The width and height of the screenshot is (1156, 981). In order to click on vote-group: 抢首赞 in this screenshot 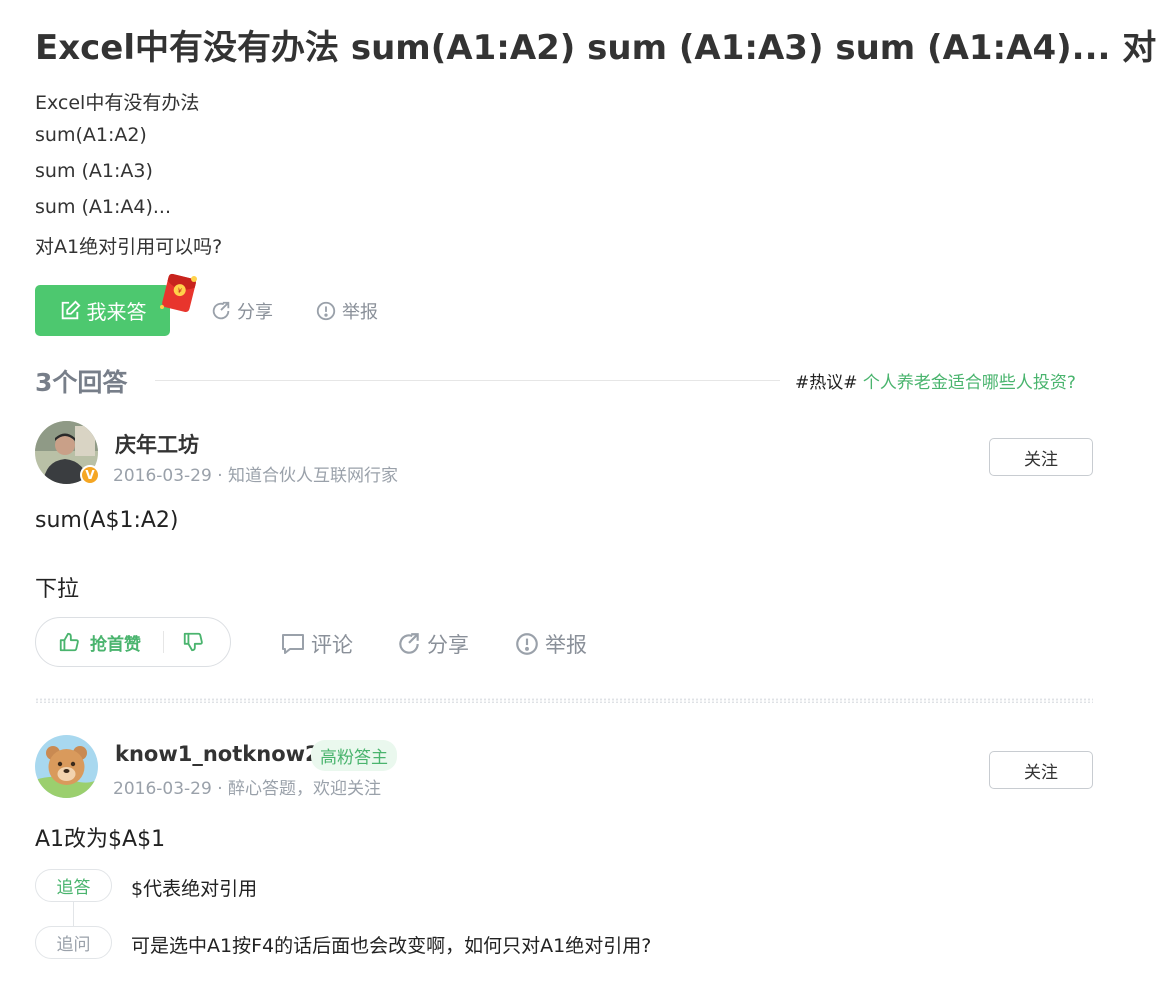, I will do `click(133, 642)`.